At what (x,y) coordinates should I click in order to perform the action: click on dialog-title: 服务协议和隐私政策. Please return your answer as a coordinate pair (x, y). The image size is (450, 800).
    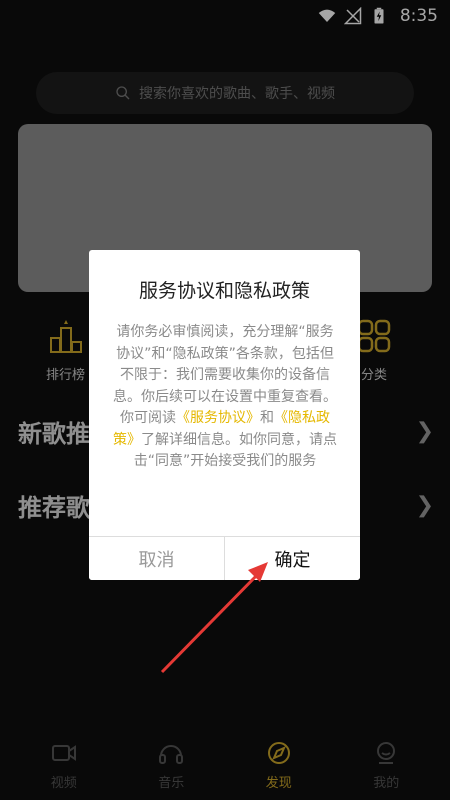
    Looking at the image, I should click on (224, 291).